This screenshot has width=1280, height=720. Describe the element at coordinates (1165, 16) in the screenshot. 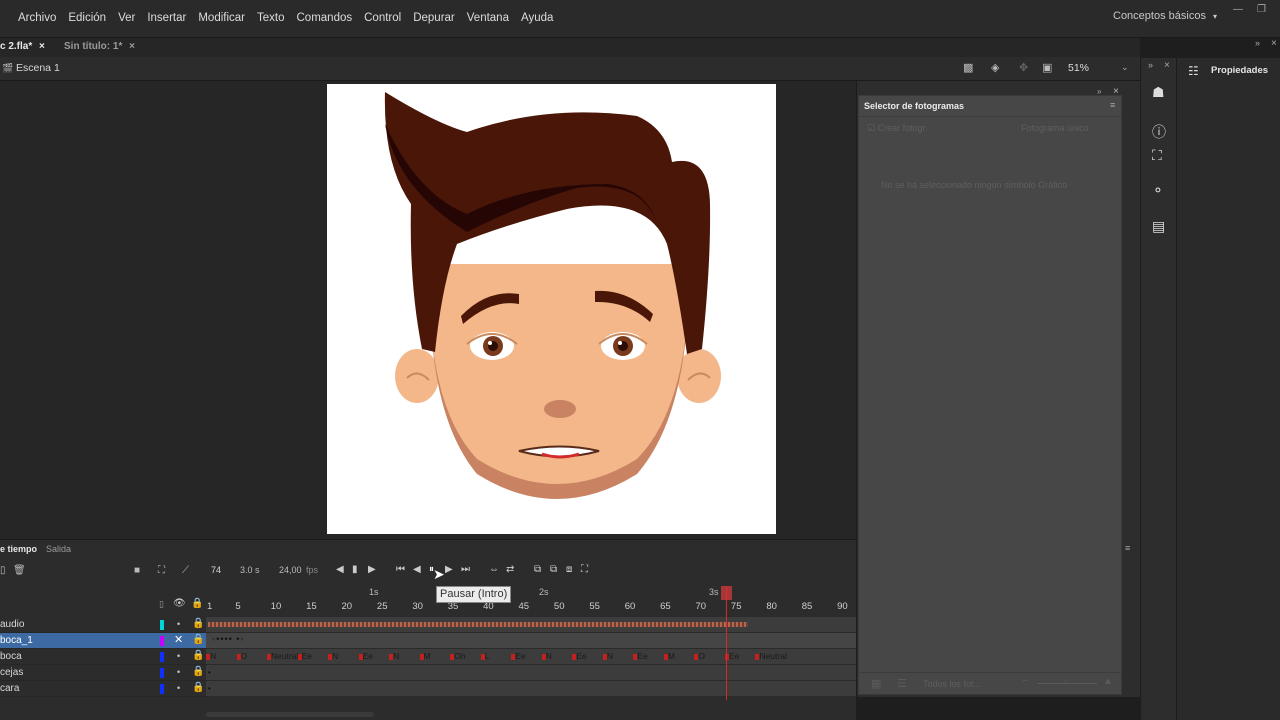

I see `workspace-switcher: Conceptos básicos ▾` at that location.